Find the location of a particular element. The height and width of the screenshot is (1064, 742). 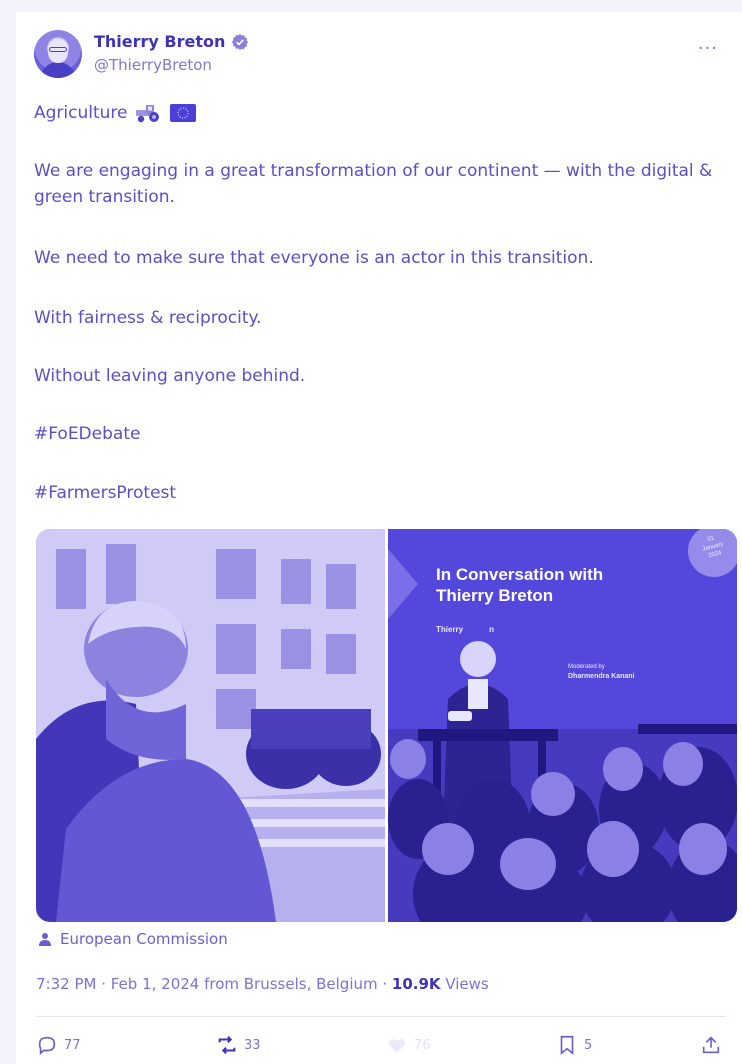

action-bar: 77 33 76 5 is located at coordinates (381, 1048).